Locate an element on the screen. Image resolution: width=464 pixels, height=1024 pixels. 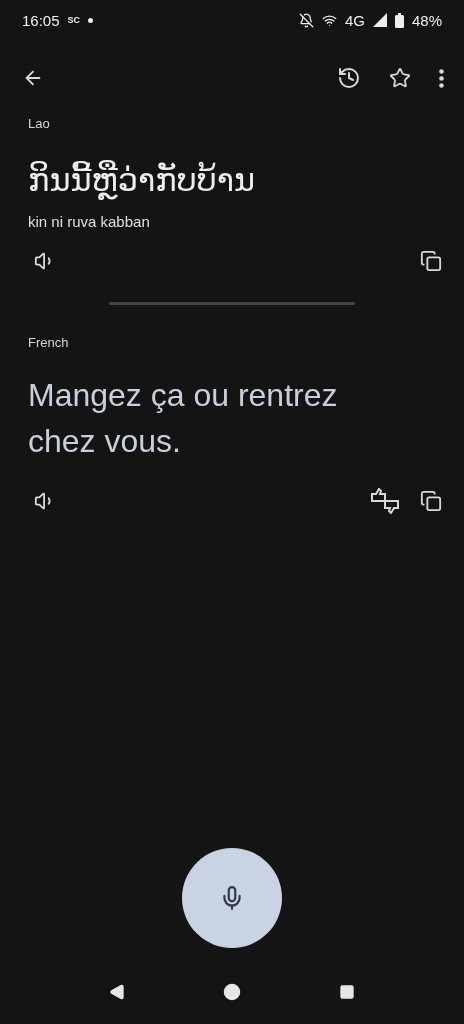
source-text: ກິນນີ້ຫຼືວ່າກັບບ້ານ is located at coordinates (142, 180).